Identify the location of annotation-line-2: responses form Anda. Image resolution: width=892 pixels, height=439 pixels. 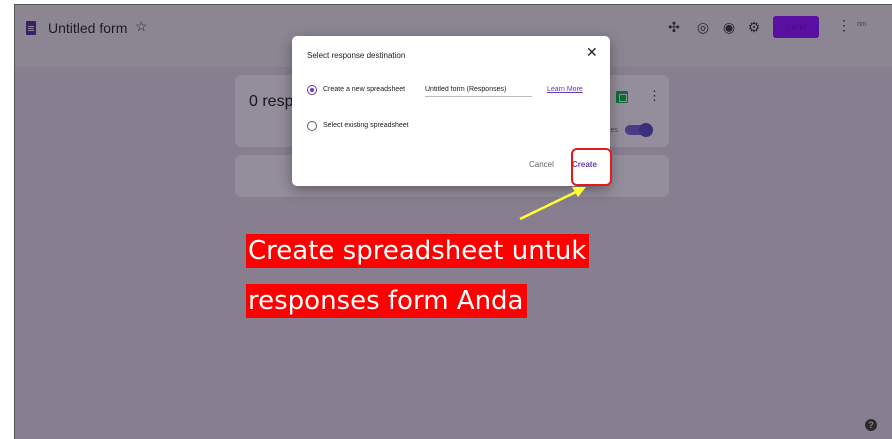
(386, 301).